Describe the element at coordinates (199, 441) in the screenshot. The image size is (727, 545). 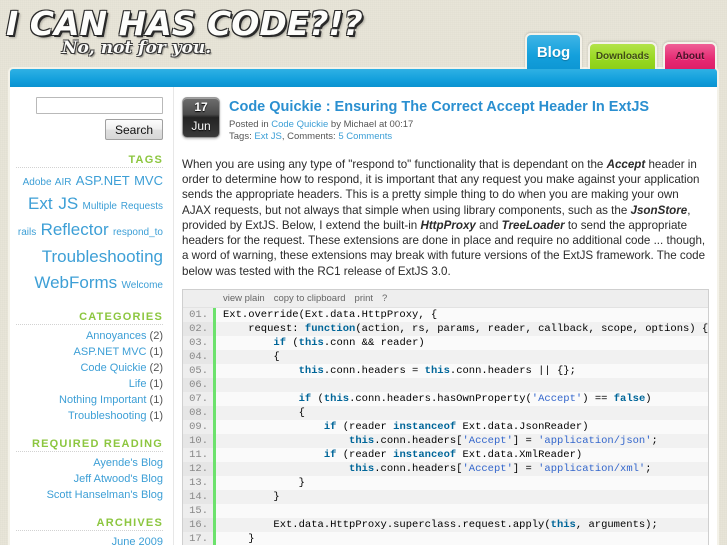
I see `code-line-number: 10.` at that location.